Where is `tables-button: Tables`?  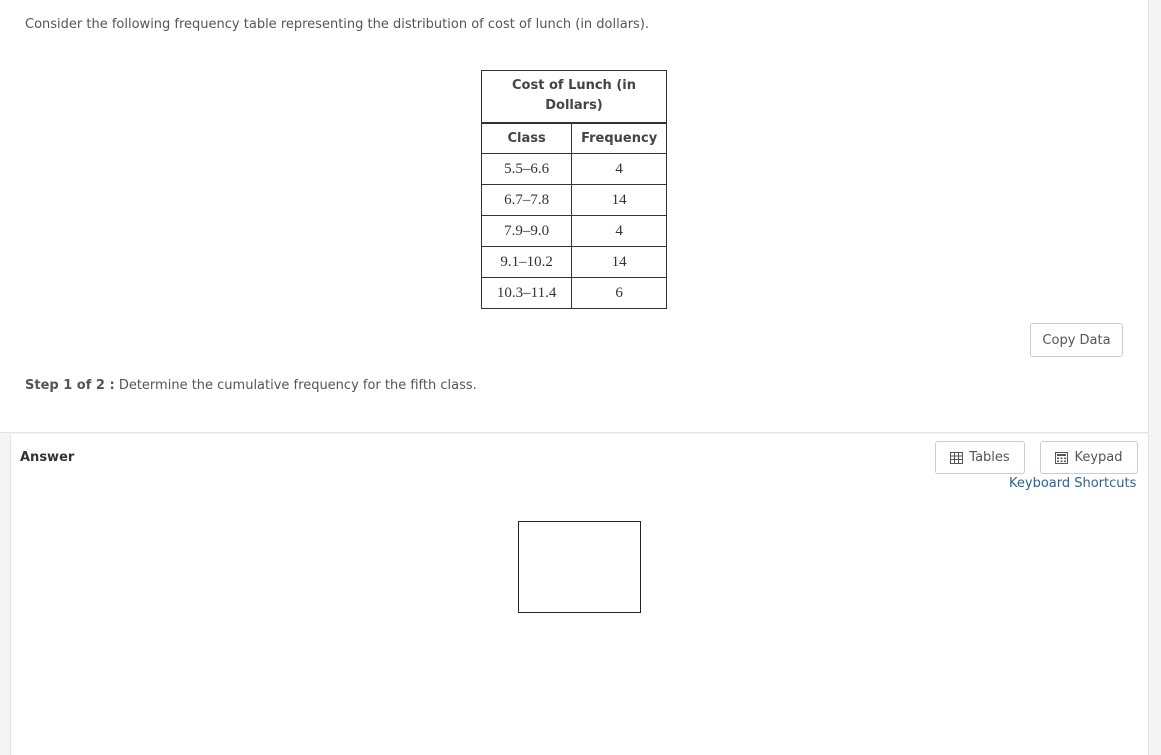
tables-button: Tables is located at coordinates (980, 457).